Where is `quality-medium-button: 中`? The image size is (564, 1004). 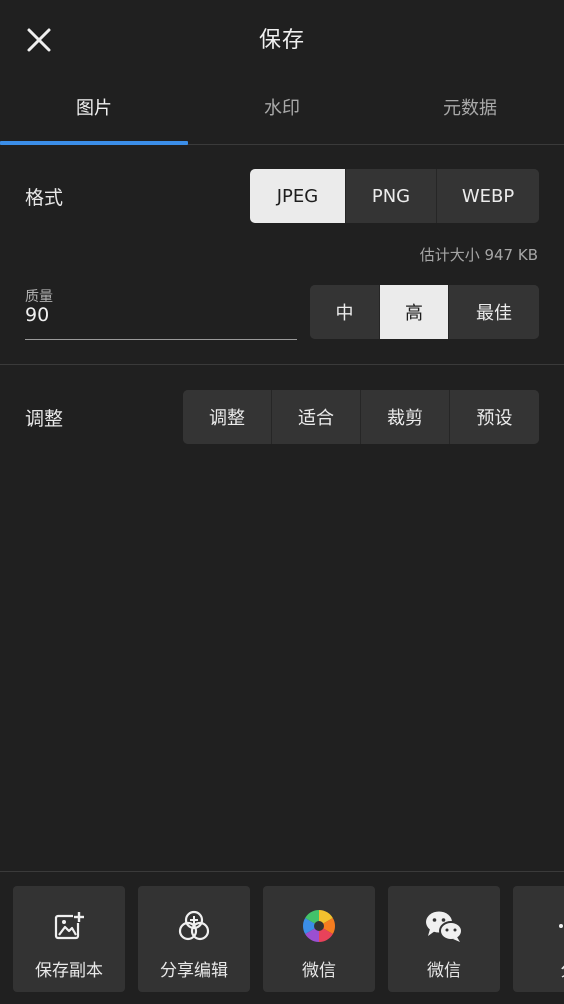 quality-medium-button: 中 is located at coordinates (345, 312).